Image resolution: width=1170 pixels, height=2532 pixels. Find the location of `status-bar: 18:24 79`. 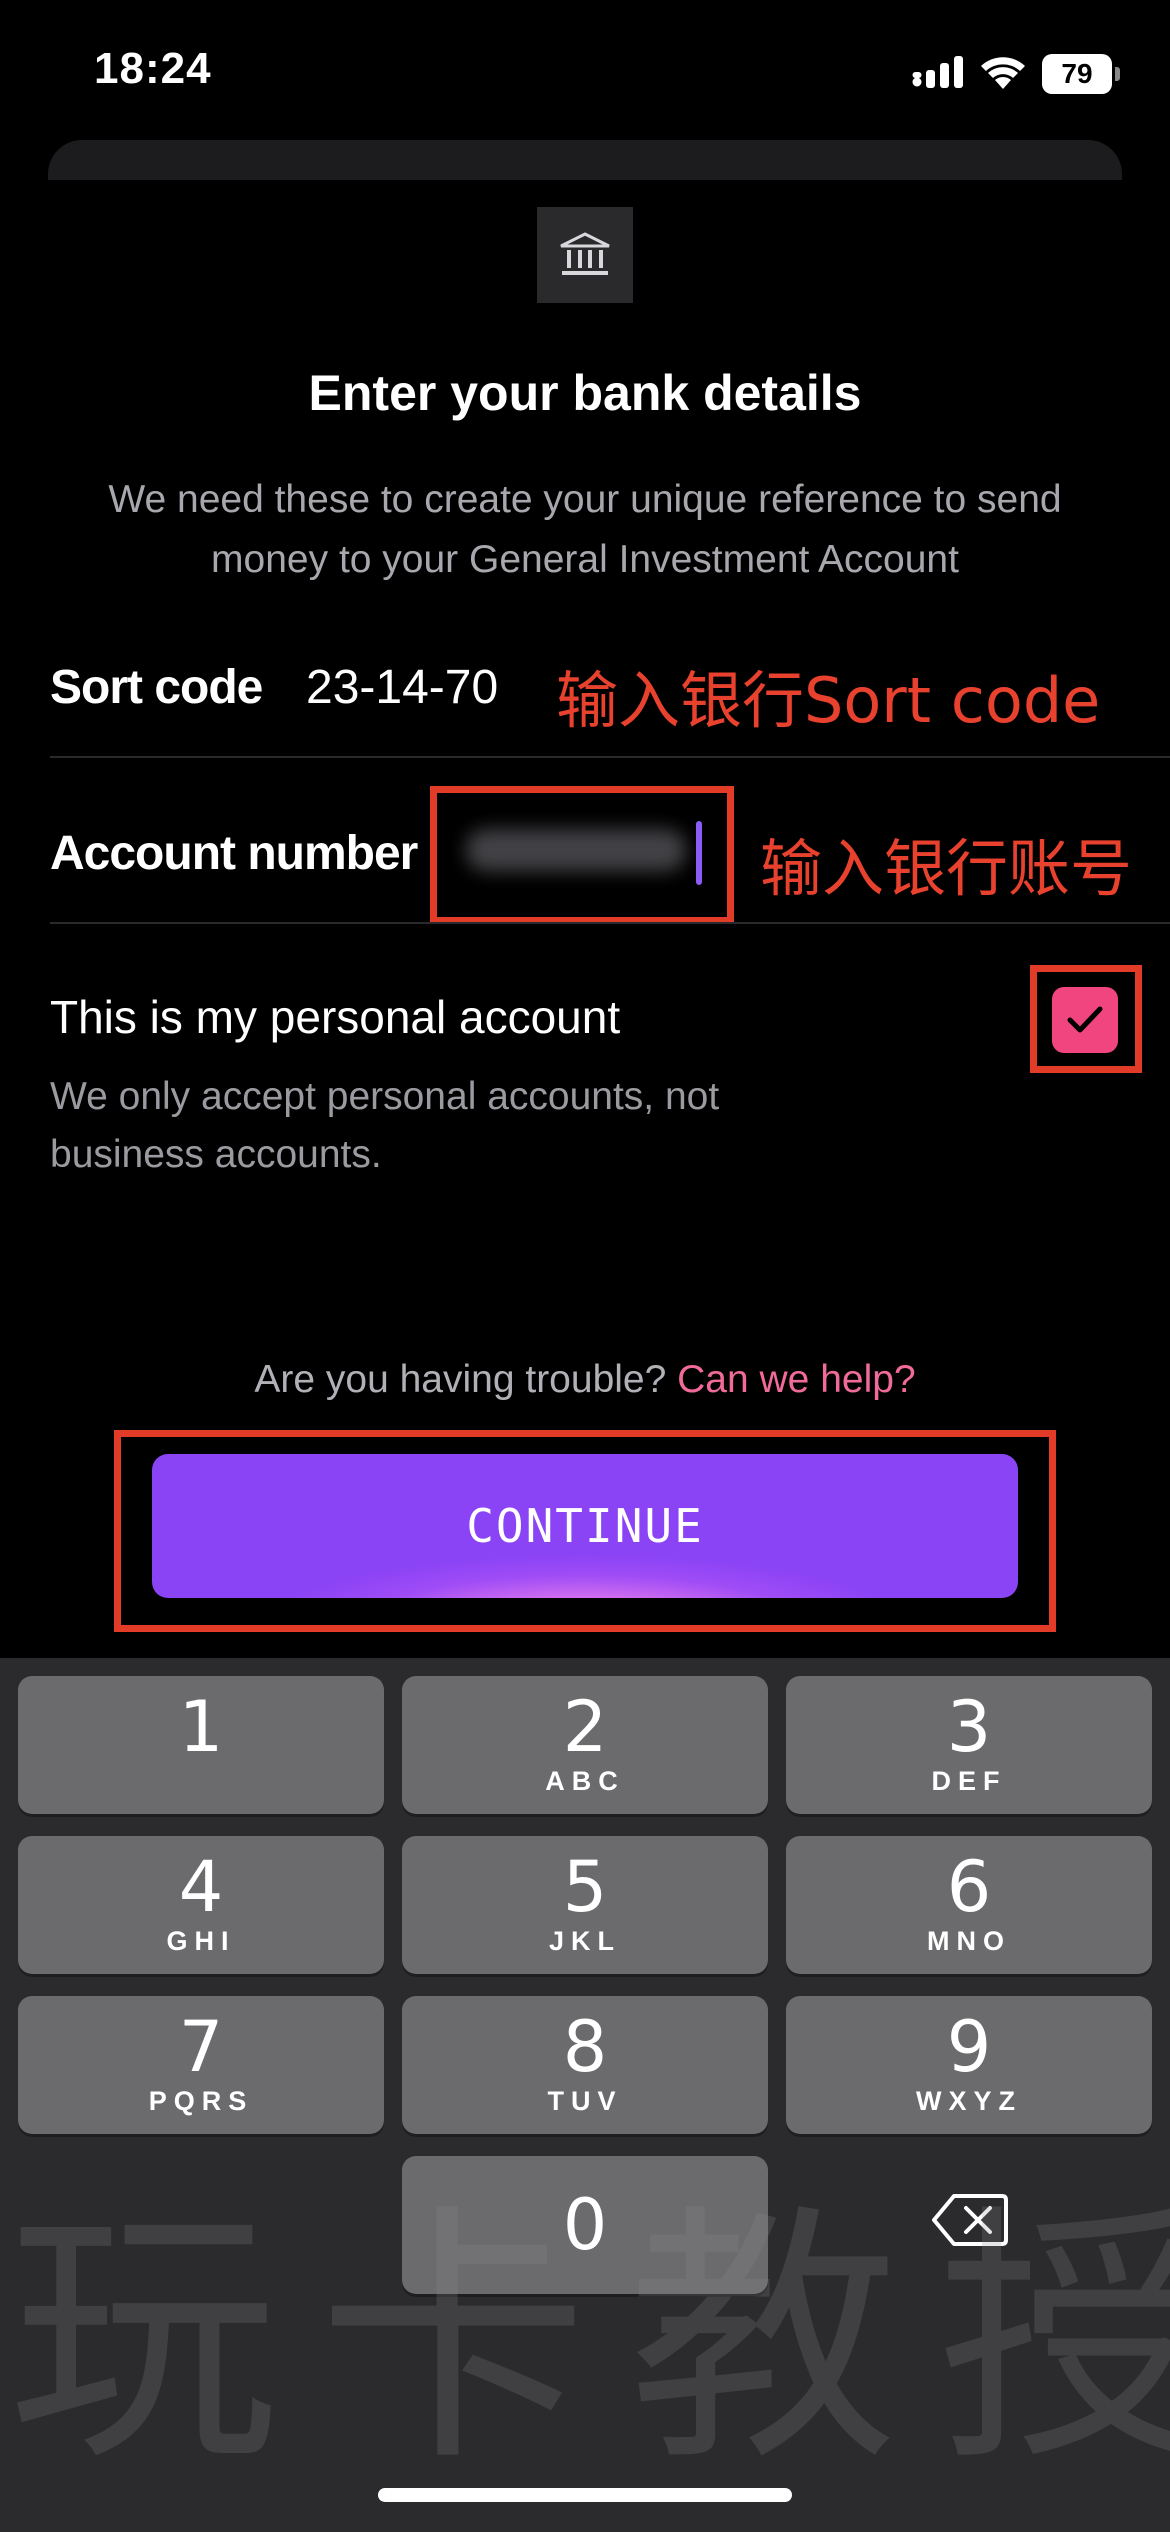

status-bar: 18:24 79 is located at coordinates (585, 70).